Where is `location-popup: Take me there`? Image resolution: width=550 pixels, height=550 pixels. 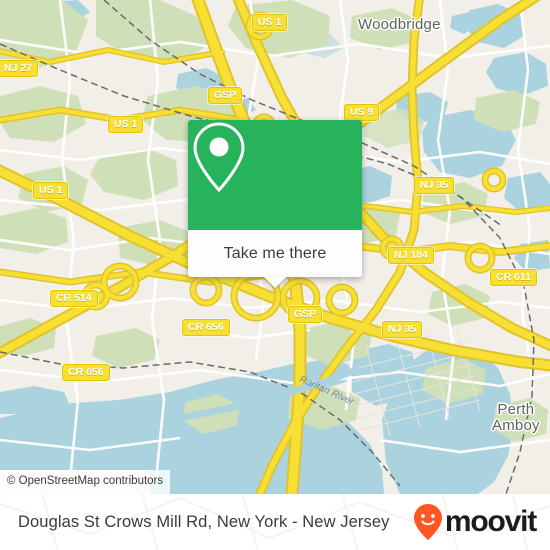 location-popup: Take me there is located at coordinates (275, 204).